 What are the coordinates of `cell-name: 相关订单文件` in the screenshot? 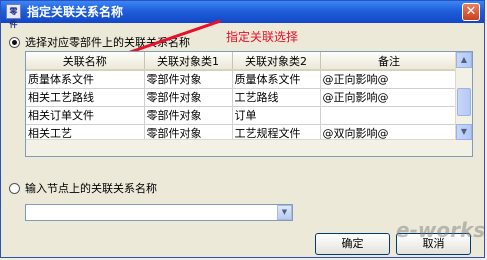 It's located at (85, 115).